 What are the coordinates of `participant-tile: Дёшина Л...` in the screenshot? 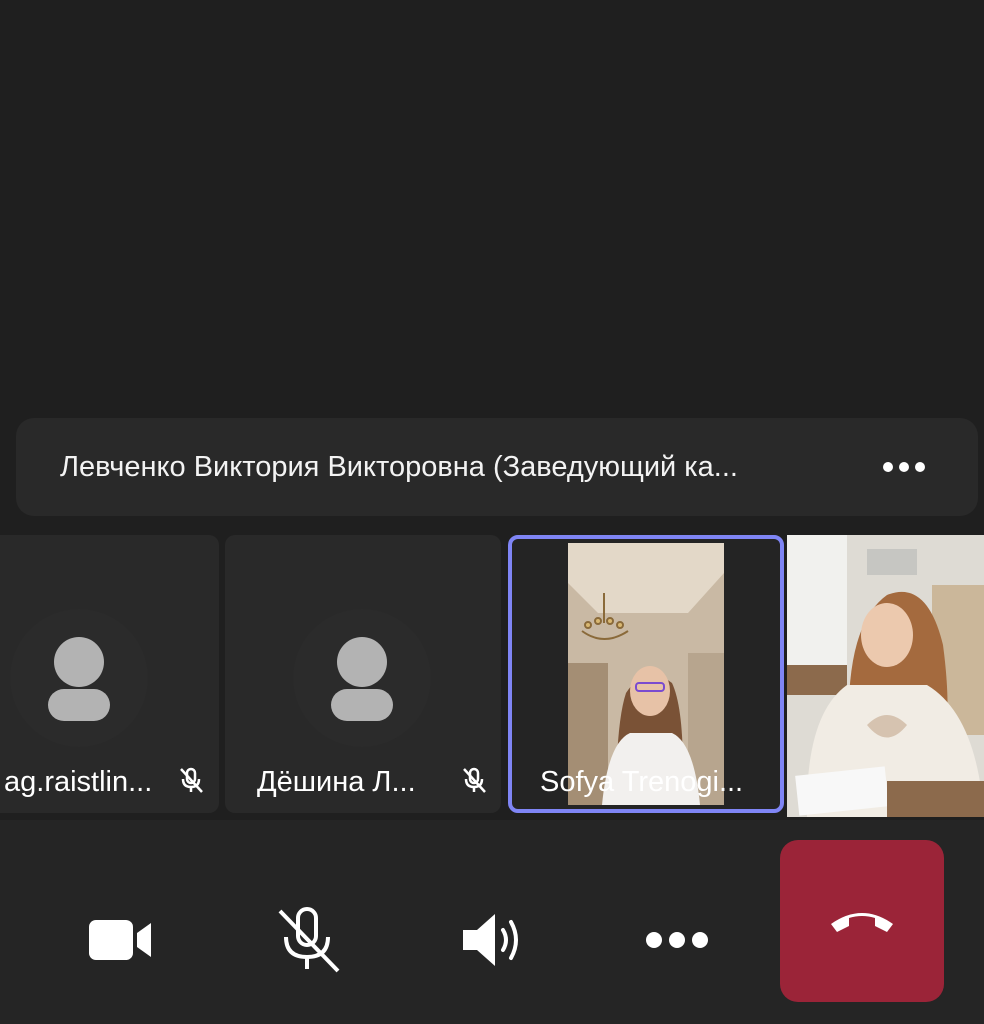 It's located at (363, 674).